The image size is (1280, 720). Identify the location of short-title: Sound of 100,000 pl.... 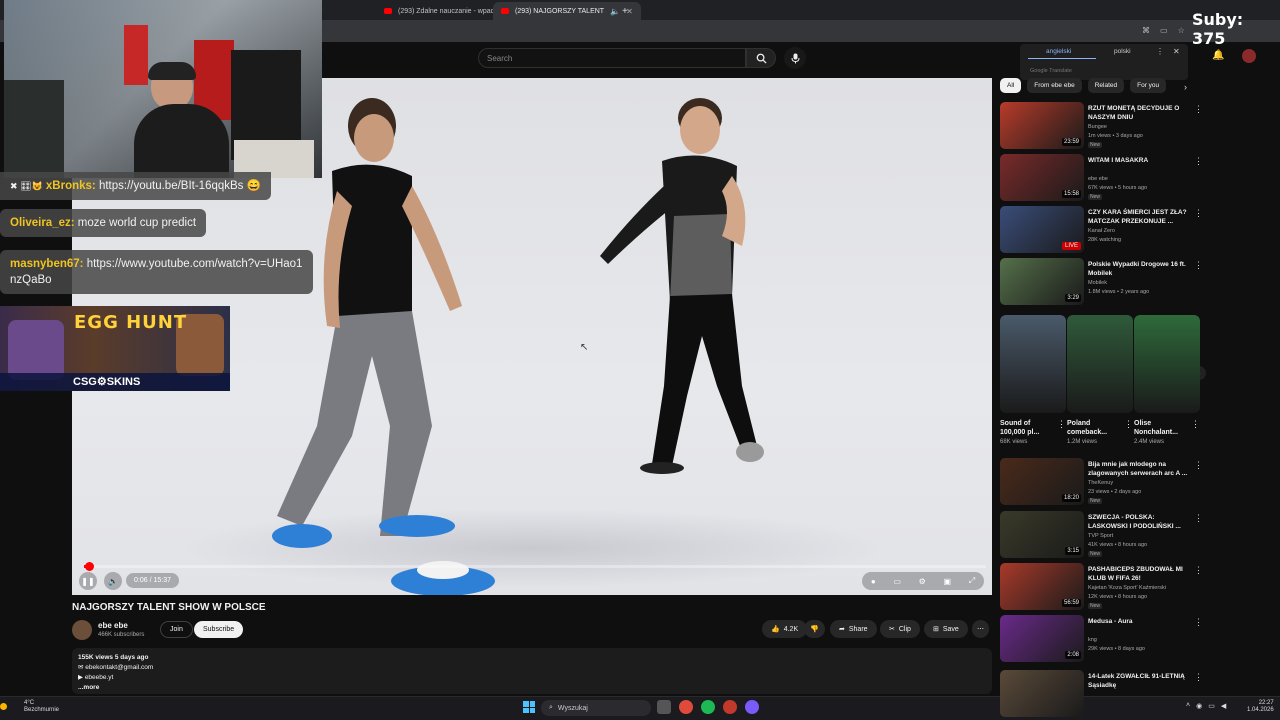
(1028, 428).